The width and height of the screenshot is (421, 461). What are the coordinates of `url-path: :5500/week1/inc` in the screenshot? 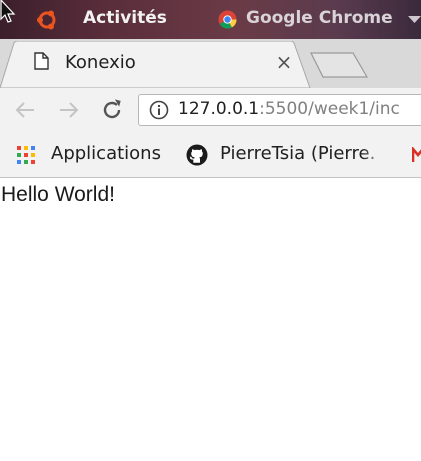 It's located at (329, 109).